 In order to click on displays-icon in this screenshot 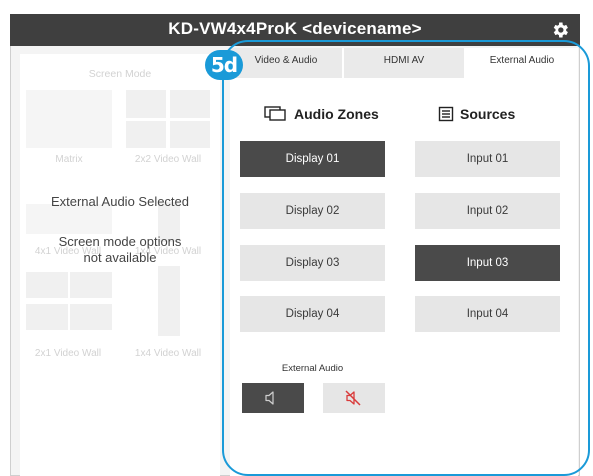, I will do `click(275, 113)`.